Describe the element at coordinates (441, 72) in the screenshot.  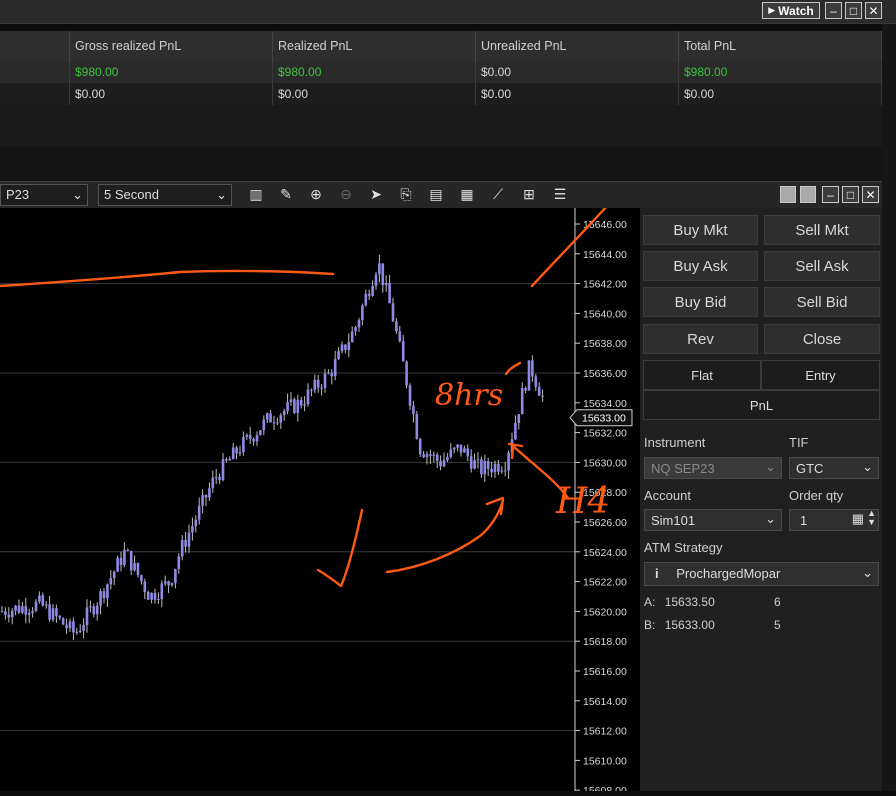
I see `table-row: $980.00 $980.00 $0.00 $980.00` at that location.